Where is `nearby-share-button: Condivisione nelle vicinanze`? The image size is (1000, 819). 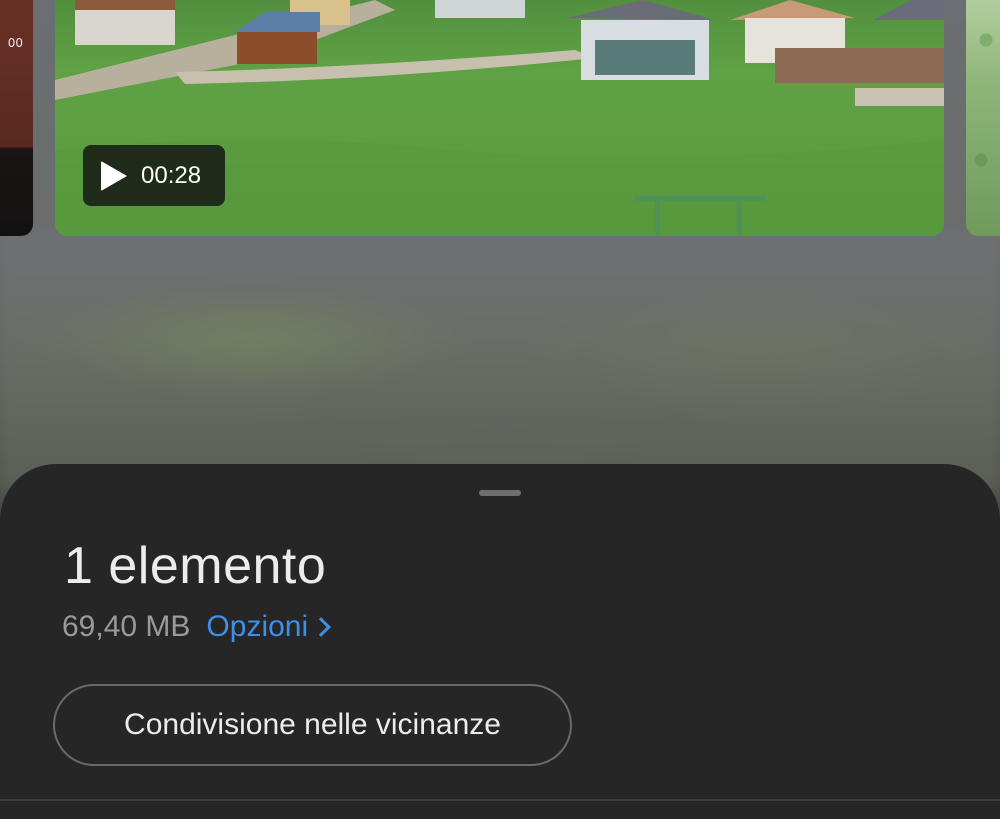
nearby-share-button: Condivisione nelle vicinanze is located at coordinates (312, 725).